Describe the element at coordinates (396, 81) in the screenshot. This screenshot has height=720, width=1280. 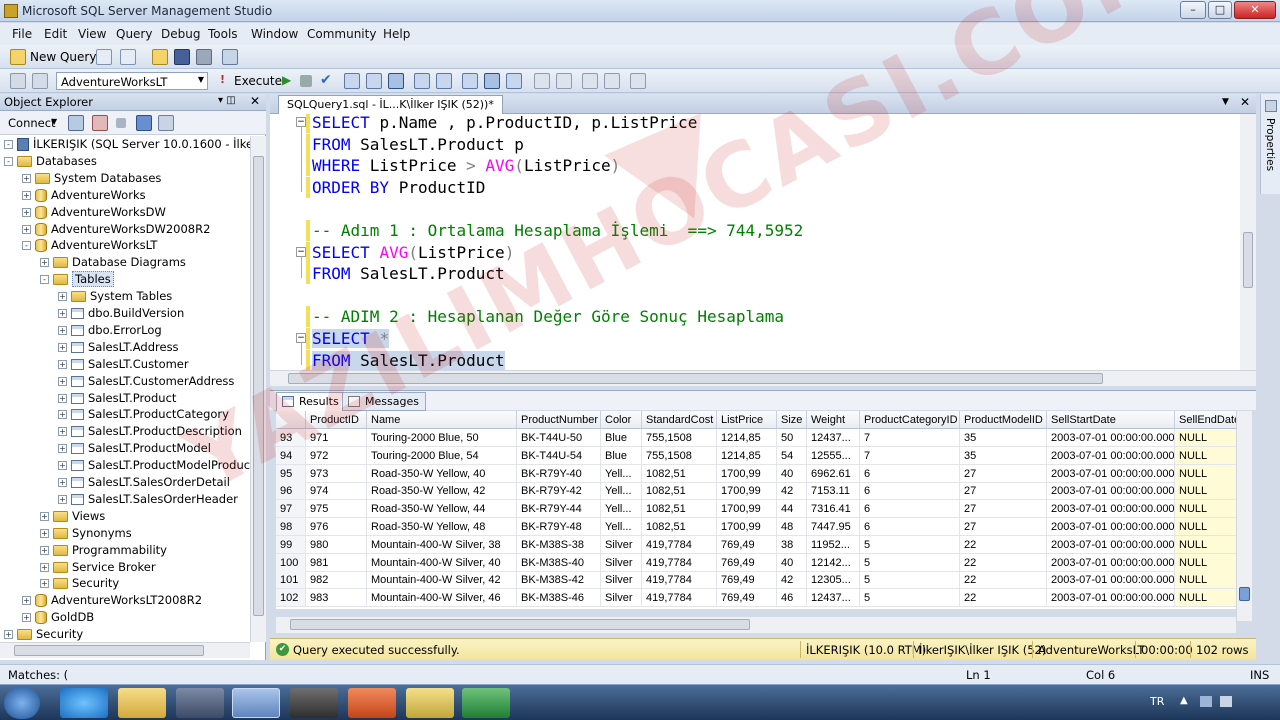
I see `results-to-grid-icon` at that location.